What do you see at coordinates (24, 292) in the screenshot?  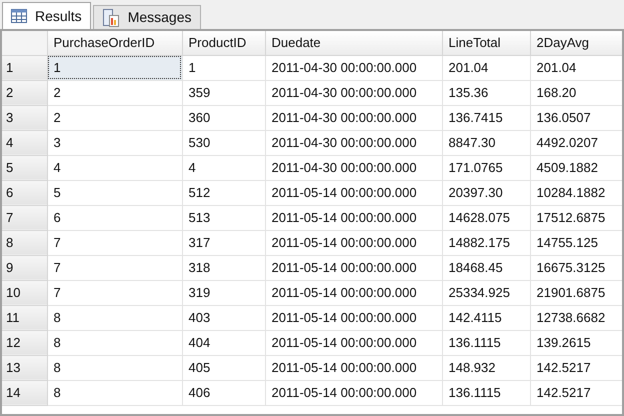 I see `row-number: 10` at bounding box center [24, 292].